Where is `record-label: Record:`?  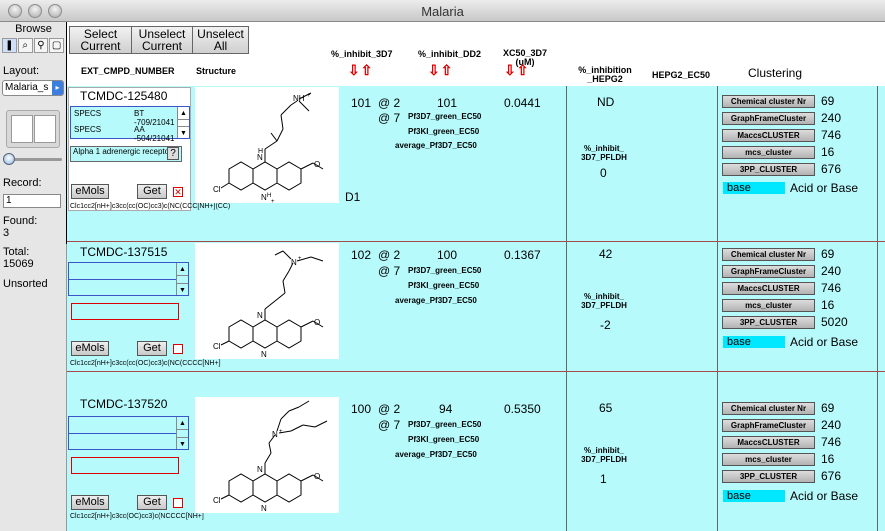
record-label: Record: is located at coordinates (22, 183).